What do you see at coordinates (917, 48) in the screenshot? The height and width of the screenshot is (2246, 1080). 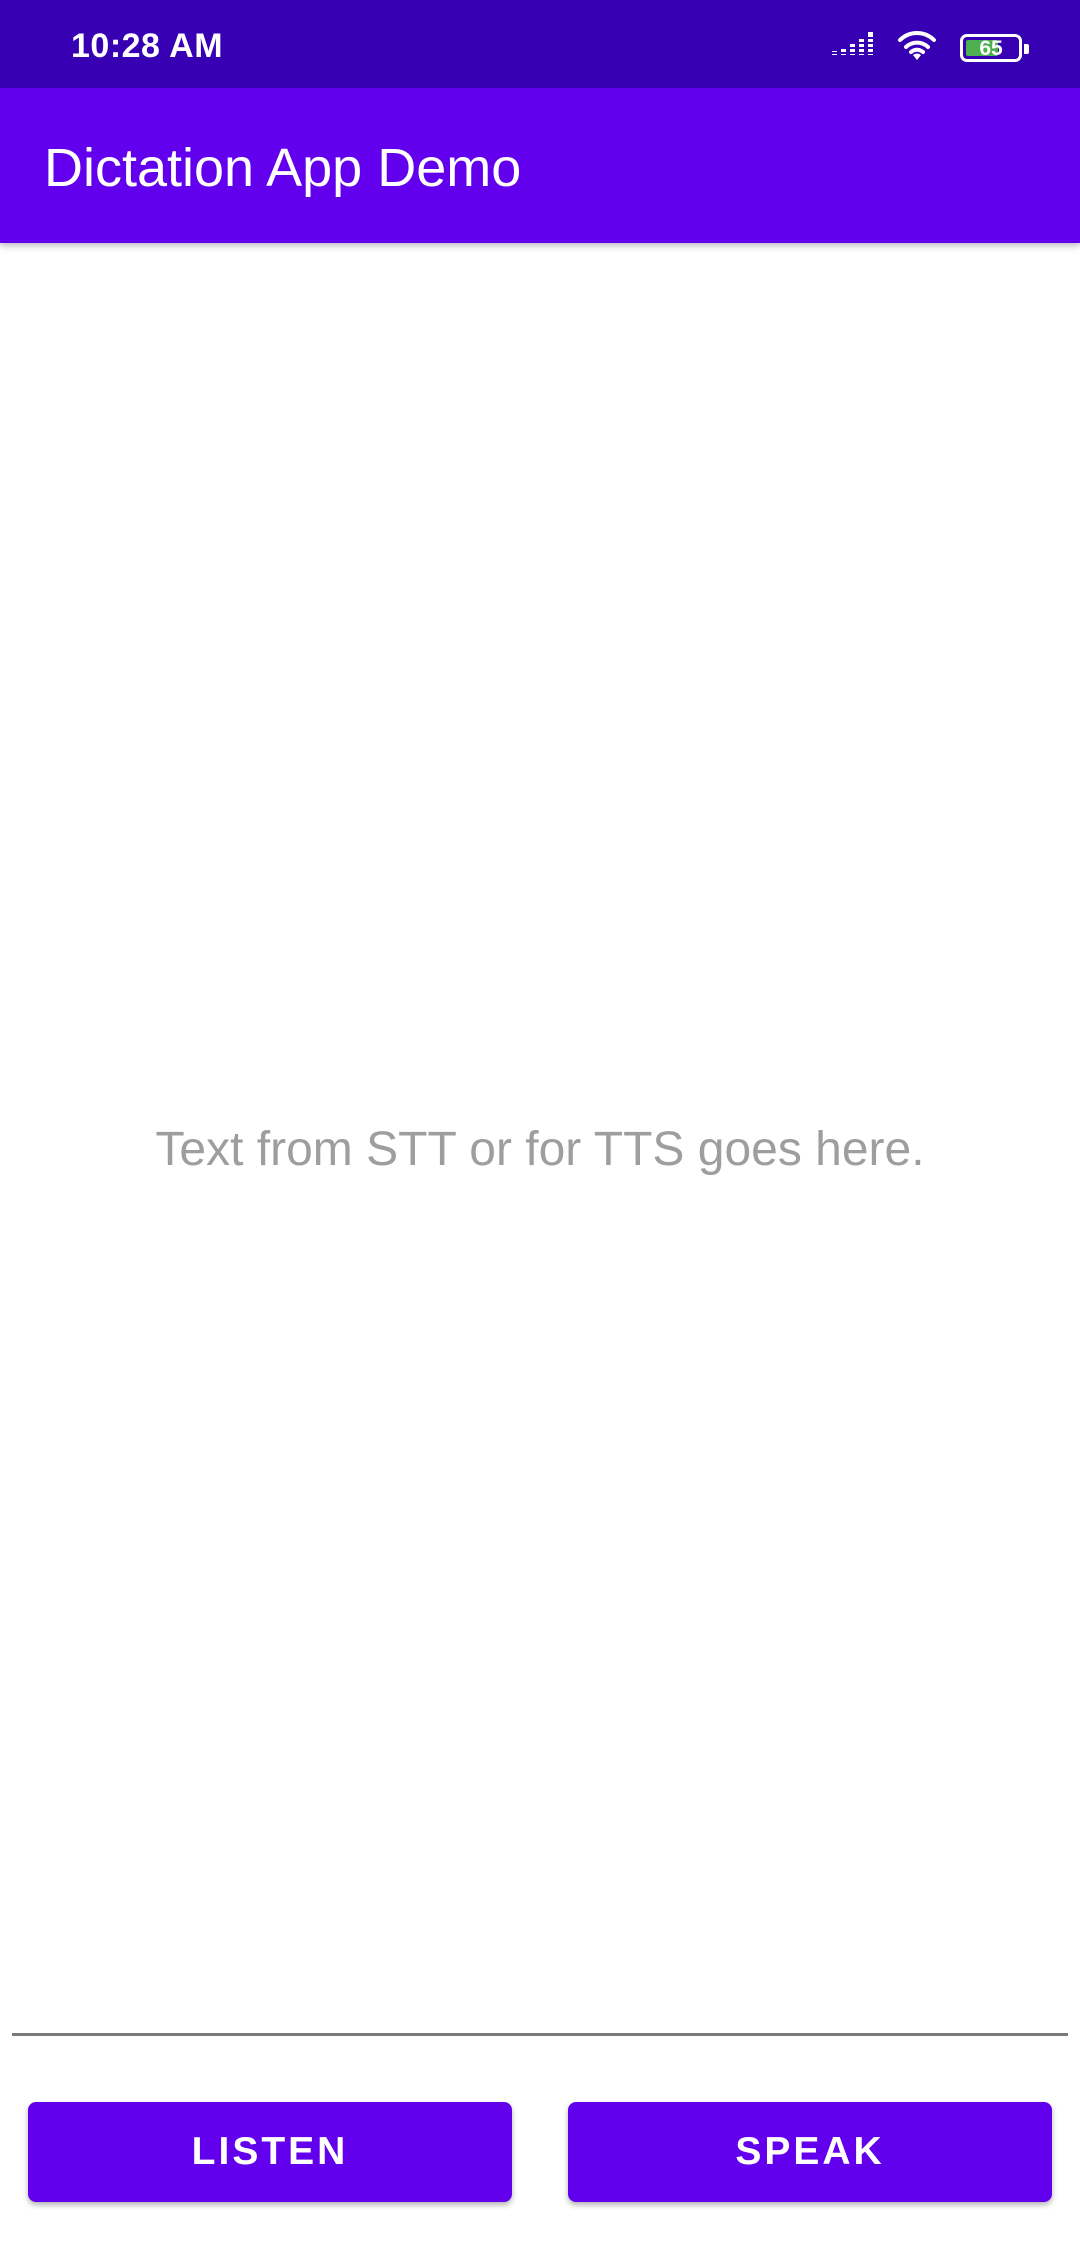 I see `wifi-icon` at bounding box center [917, 48].